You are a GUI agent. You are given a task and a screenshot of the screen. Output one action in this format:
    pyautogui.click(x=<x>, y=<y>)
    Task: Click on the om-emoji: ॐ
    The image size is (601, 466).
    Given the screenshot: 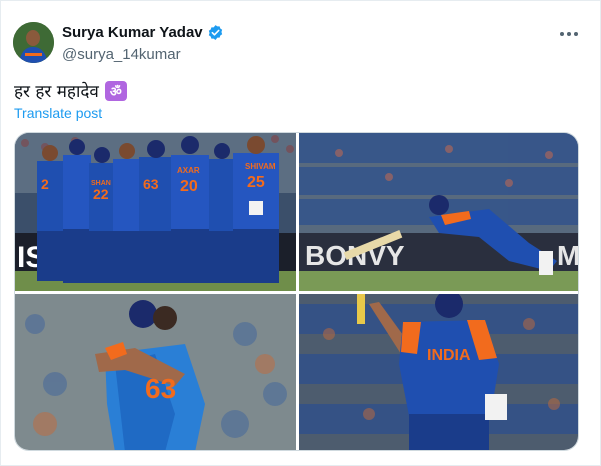 What is the action you would take?
    pyautogui.click(x=115, y=90)
    